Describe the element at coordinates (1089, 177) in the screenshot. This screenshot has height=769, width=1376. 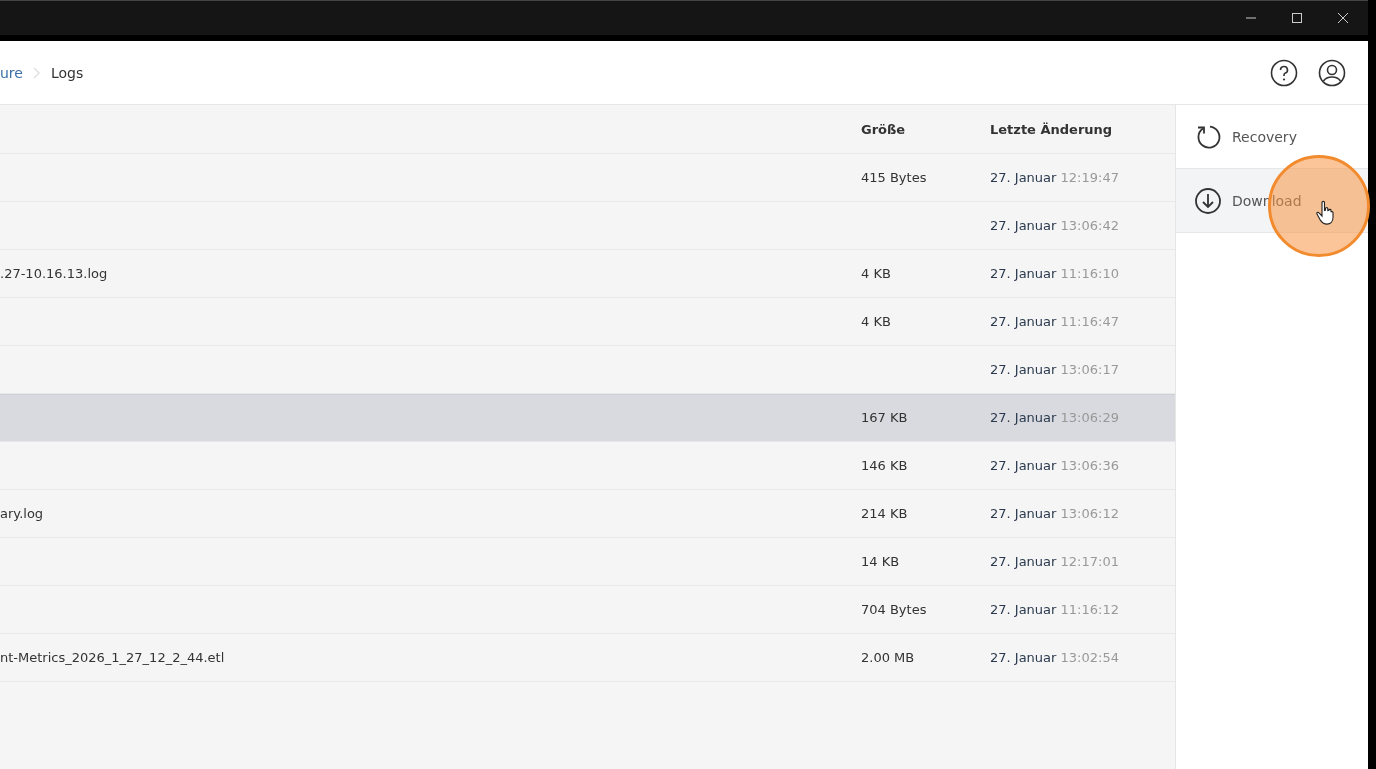
I see `modified-time: 12:19:47` at that location.